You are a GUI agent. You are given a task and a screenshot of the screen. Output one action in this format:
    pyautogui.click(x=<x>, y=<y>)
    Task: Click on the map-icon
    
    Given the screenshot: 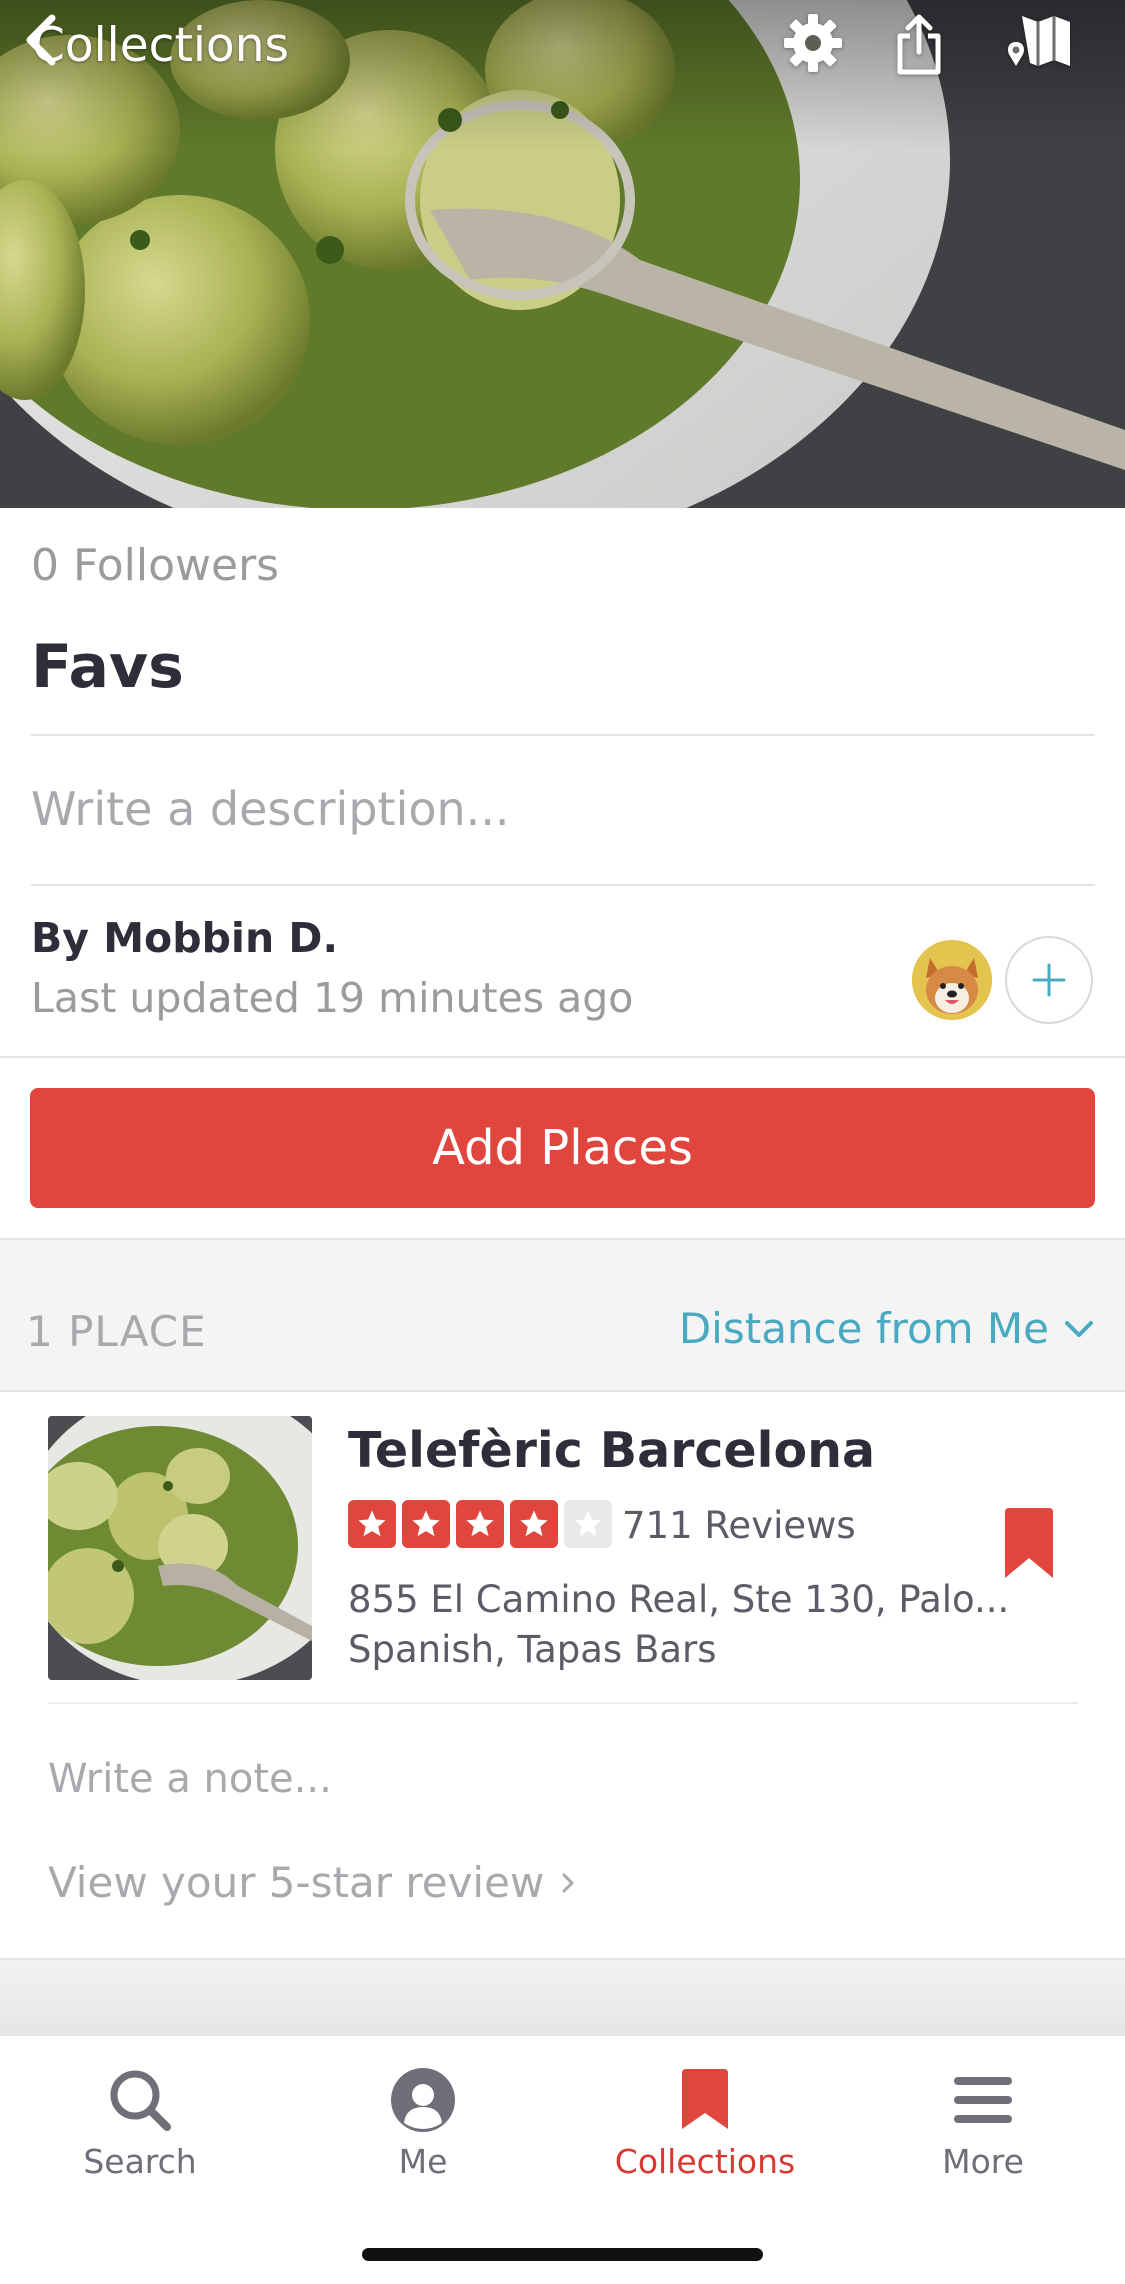 What is the action you would take?
    pyautogui.click(x=1039, y=41)
    